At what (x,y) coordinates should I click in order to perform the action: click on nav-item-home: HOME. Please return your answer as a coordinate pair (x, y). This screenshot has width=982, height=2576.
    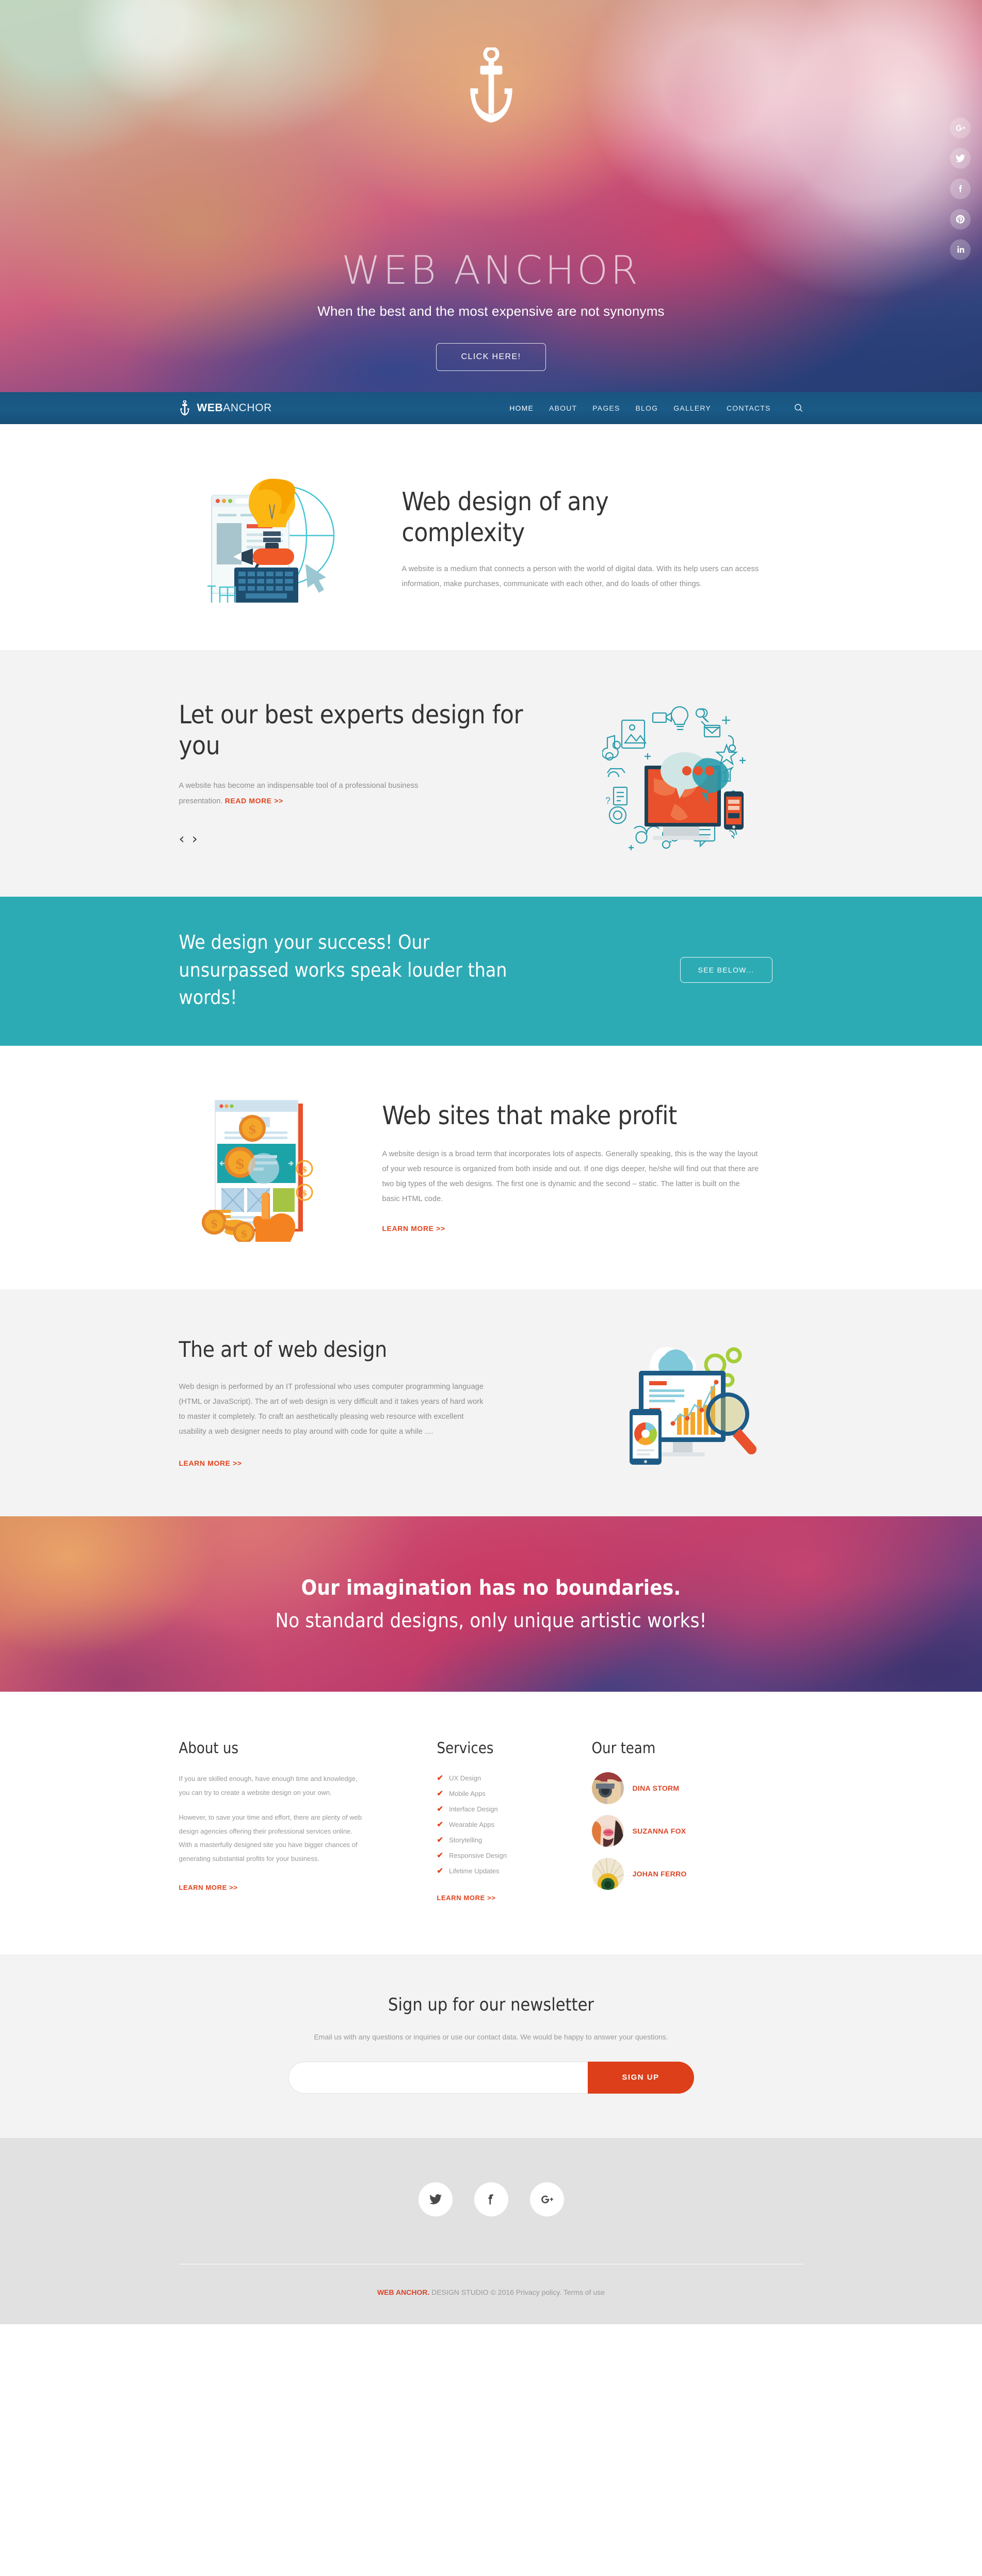
    Looking at the image, I should click on (521, 408).